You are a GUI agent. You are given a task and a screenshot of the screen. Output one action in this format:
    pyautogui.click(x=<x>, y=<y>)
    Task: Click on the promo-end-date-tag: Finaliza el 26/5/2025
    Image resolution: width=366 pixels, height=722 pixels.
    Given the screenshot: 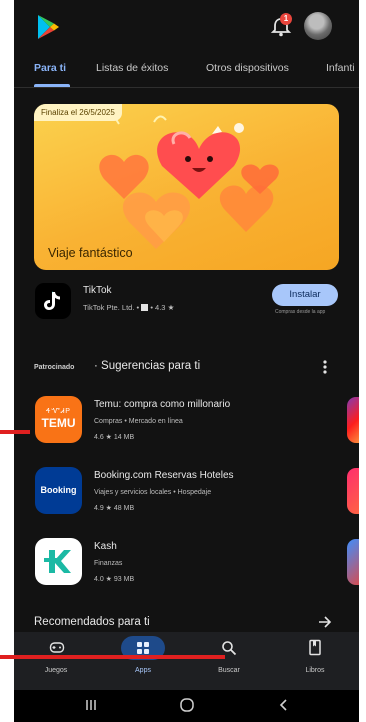 What is the action you would take?
    pyautogui.click(x=78, y=112)
    